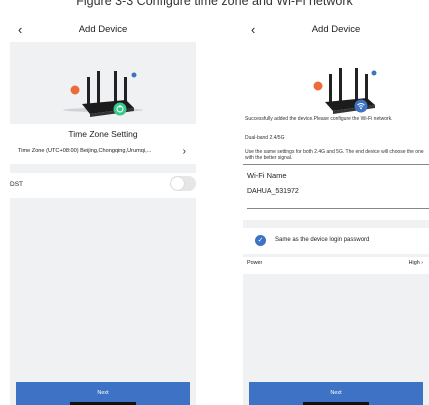  I want to click on dst-toggle, so click(183, 183).